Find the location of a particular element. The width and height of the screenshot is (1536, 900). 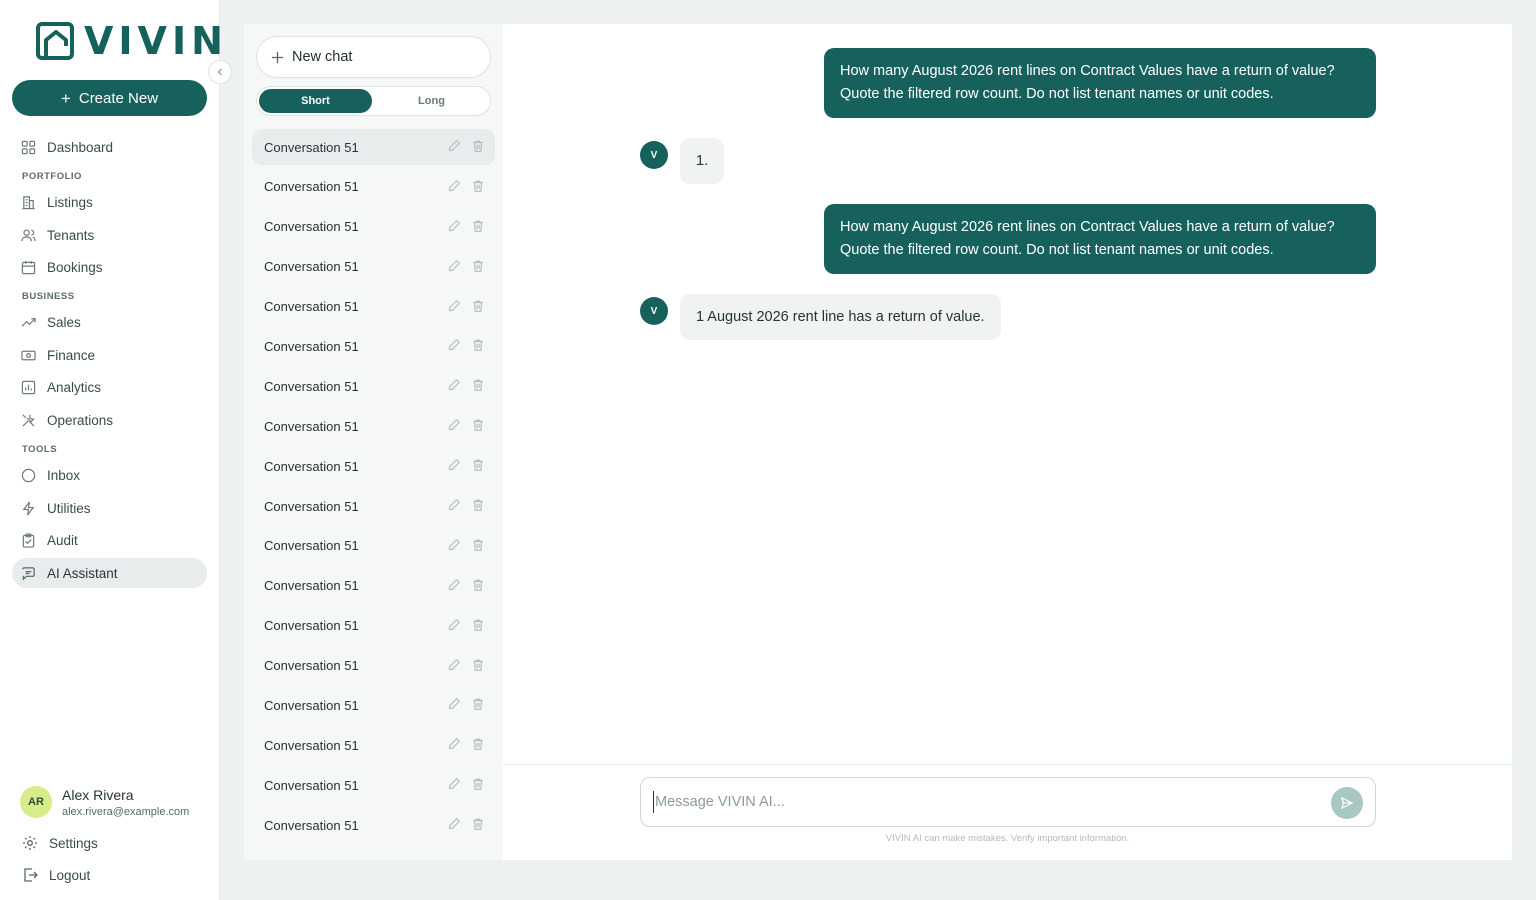

send-button is located at coordinates (1347, 803).